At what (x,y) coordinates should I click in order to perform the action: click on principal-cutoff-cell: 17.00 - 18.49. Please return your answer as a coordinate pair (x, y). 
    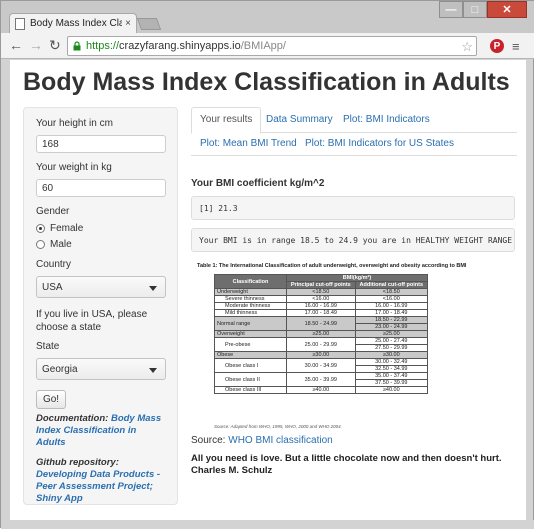
    Looking at the image, I should click on (321, 313).